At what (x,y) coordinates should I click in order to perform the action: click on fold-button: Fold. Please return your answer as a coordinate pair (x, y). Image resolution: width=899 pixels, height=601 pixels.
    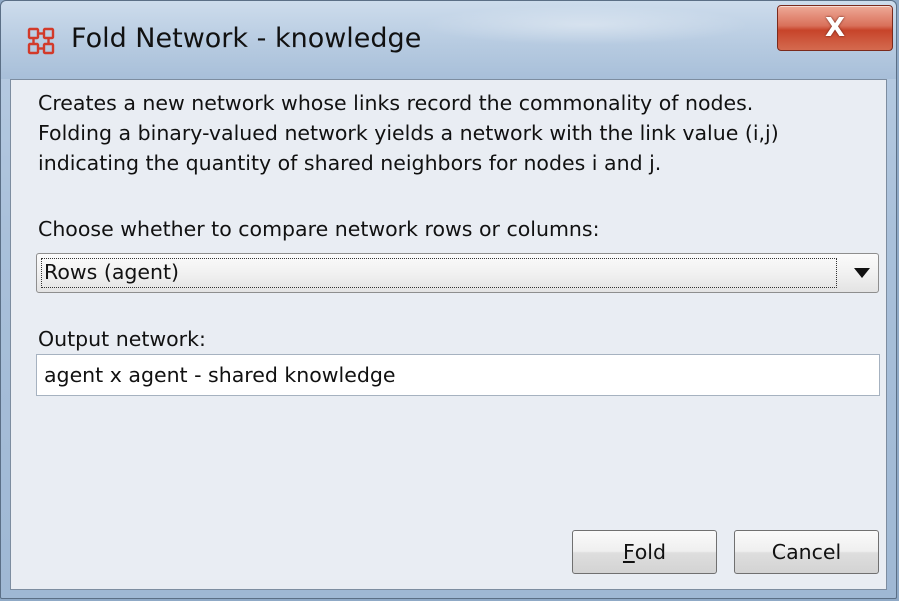
    Looking at the image, I should click on (644, 552).